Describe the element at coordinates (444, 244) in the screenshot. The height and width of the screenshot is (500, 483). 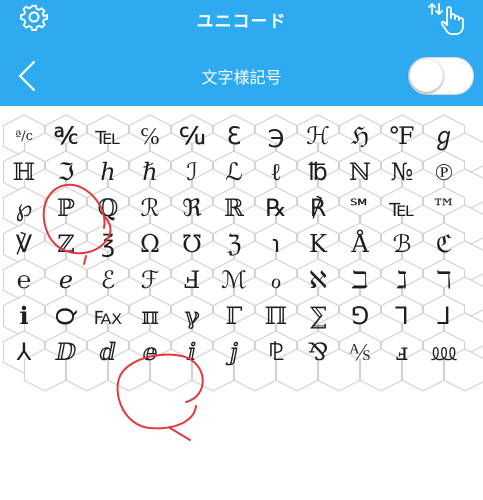
I see `symbol-cell: ℭ` at that location.